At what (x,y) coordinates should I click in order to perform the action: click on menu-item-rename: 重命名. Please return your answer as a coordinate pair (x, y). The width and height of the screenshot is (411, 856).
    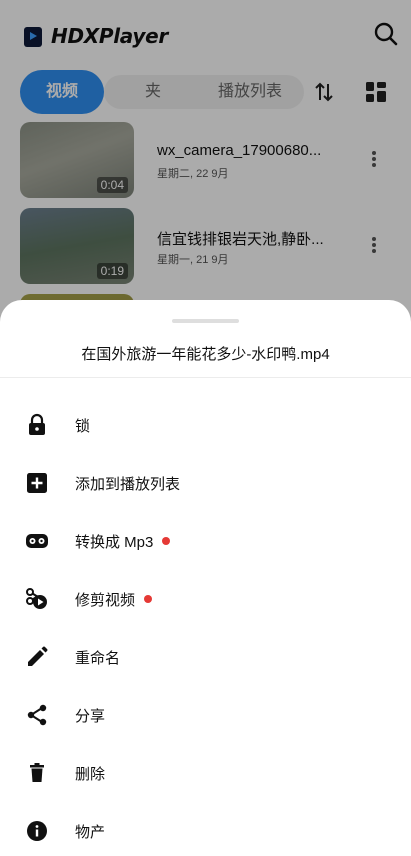
    Looking at the image, I should click on (205, 657).